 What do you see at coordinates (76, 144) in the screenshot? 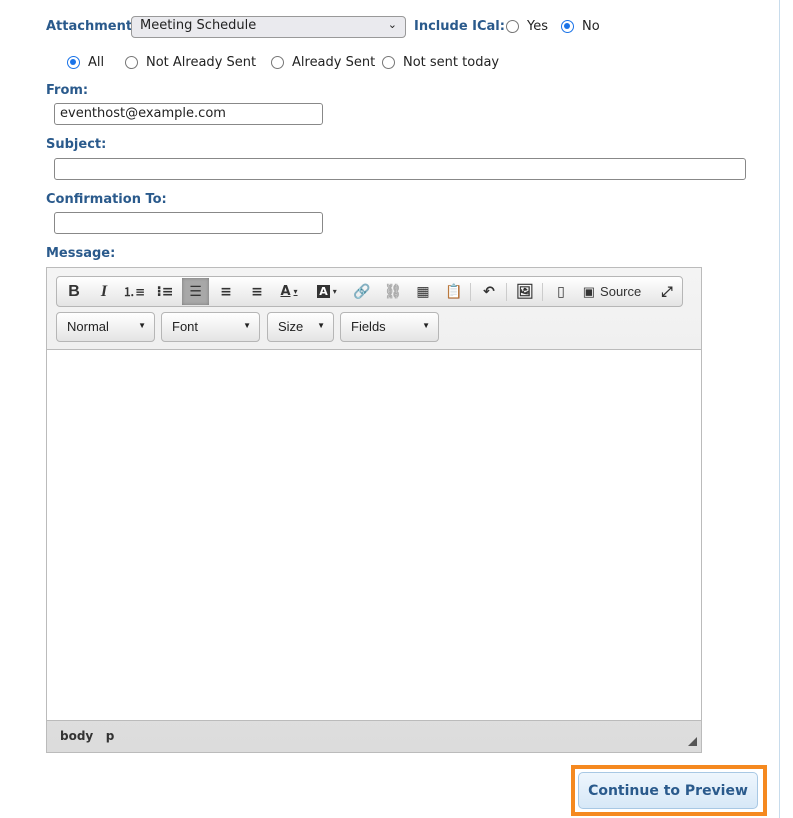
I see `subject-label: Subject:` at bounding box center [76, 144].